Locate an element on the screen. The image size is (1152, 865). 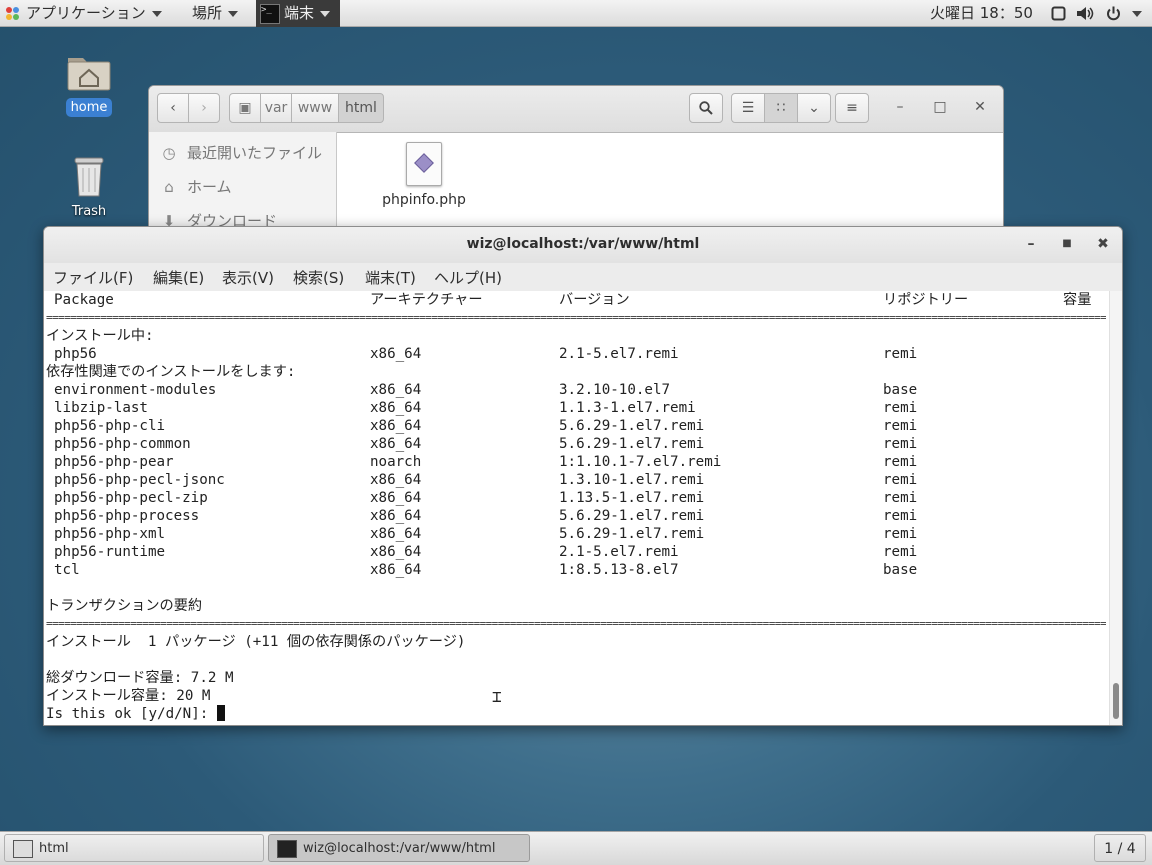
menu-terminal: 端末(T) is located at coordinates (390, 277).